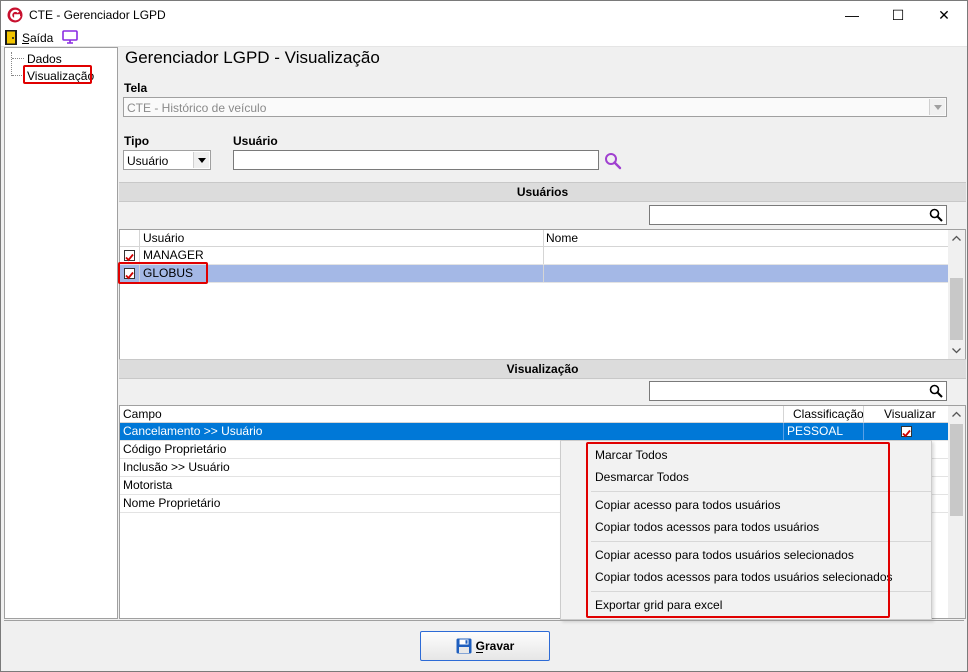 The width and height of the screenshot is (968, 672). I want to click on tela-value: CTE - Histórico de veículo, so click(197, 108).